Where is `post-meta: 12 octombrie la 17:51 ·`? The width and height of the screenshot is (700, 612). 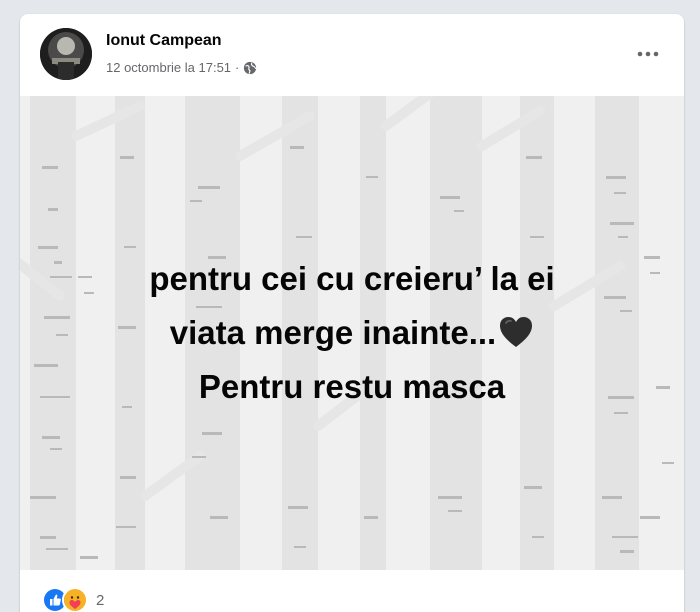 post-meta: 12 octombrie la 17:51 · is located at coordinates (181, 67).